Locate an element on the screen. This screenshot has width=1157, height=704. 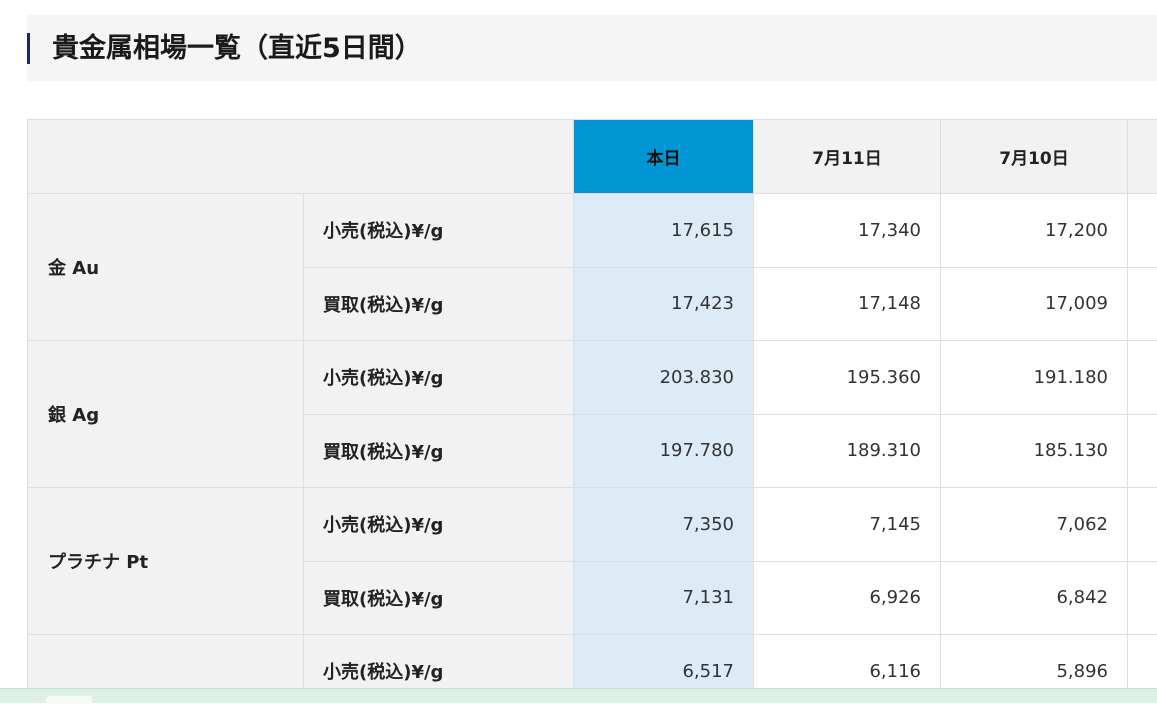
metal-label is located at coordinates (166, 662).